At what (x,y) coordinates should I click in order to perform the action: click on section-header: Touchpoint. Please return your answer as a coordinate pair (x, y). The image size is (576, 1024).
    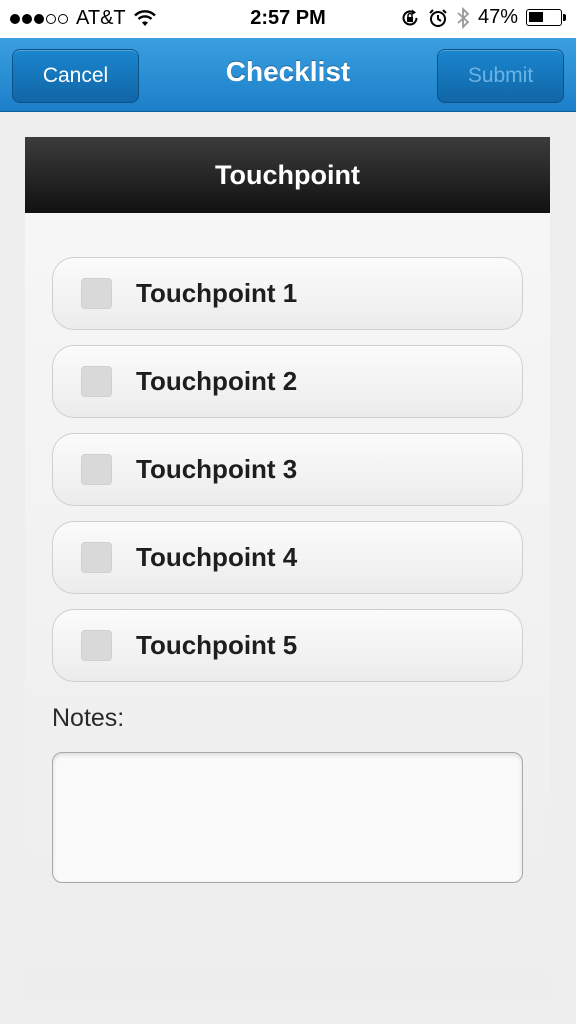
    Looking at the image, I should click on (287, 175).